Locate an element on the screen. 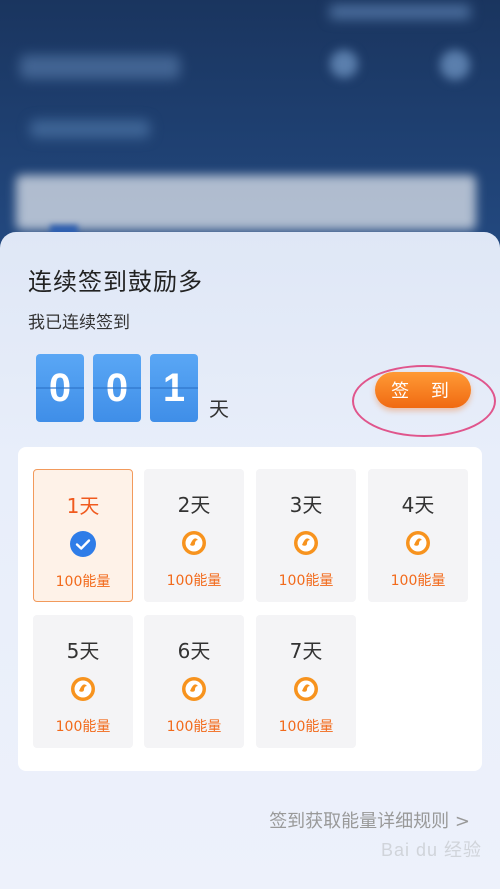 This screenshot has height=889, width=500. check-icon is located at coordinates (83, 544).